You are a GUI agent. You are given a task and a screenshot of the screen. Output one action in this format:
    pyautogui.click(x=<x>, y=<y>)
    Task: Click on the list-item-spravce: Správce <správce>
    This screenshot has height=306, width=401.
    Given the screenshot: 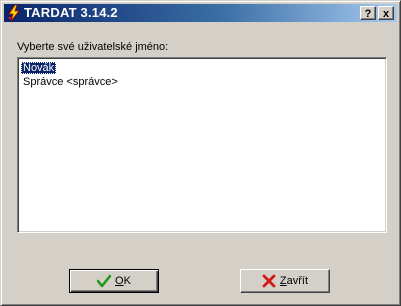 What is the action you would take?
    pyautogui.click(x=203, y=82)
    